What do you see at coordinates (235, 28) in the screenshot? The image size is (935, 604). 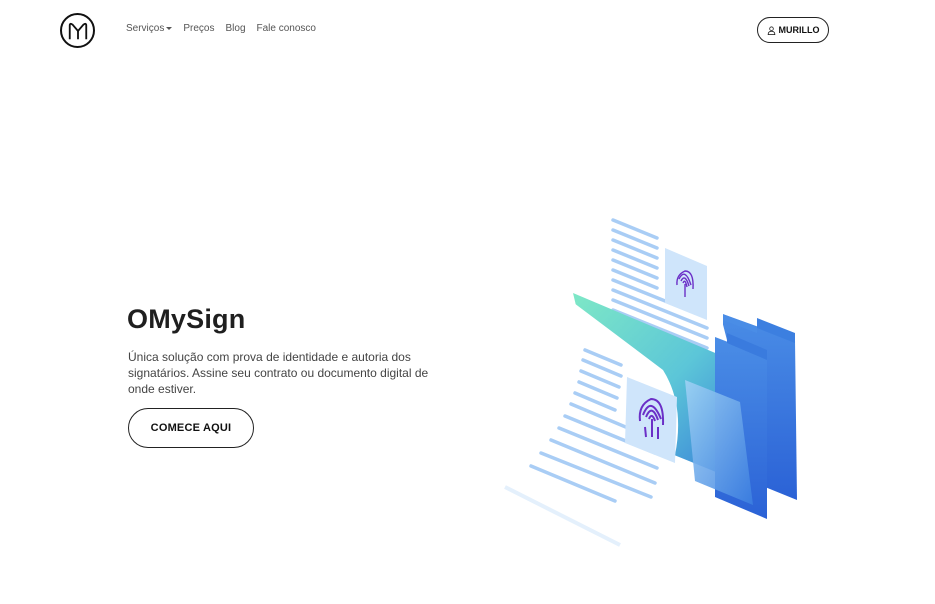 I see `nav-item-blog: Blog` at bounding box center [235, 28].